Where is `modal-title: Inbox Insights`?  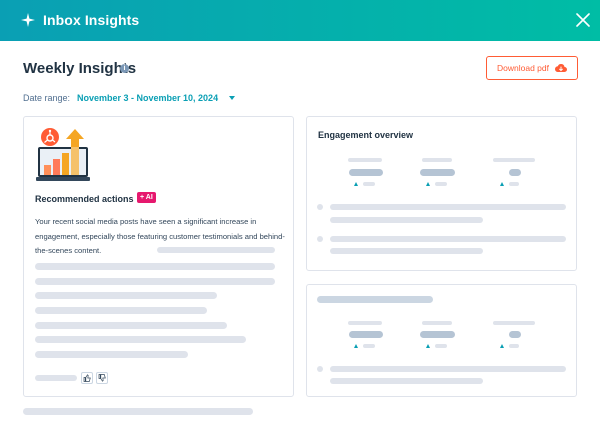 modal-title: Inbox Insights is located at coordinates (91, 20).